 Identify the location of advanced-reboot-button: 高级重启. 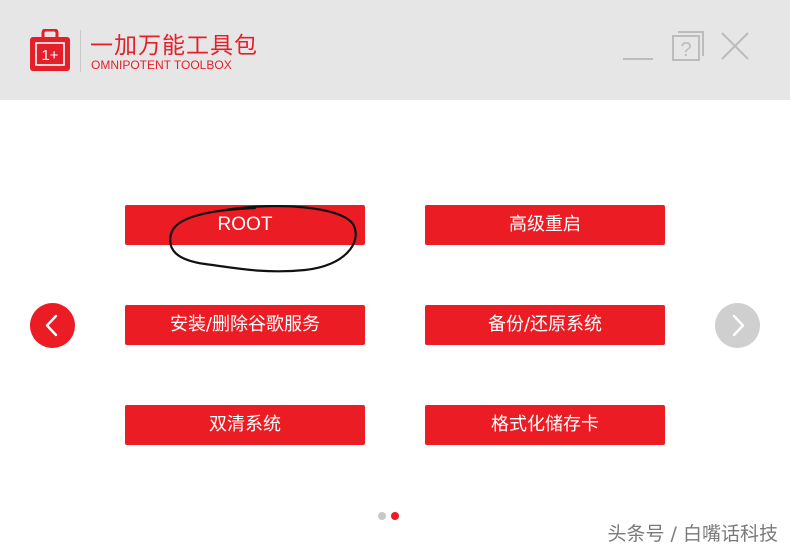
(545, 225).